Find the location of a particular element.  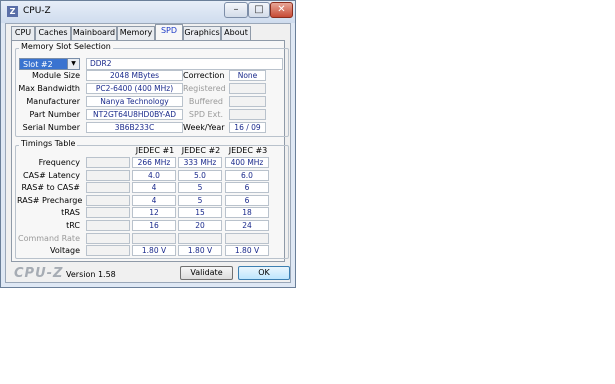

minimize-button: – is located at coordinates (236, 10).